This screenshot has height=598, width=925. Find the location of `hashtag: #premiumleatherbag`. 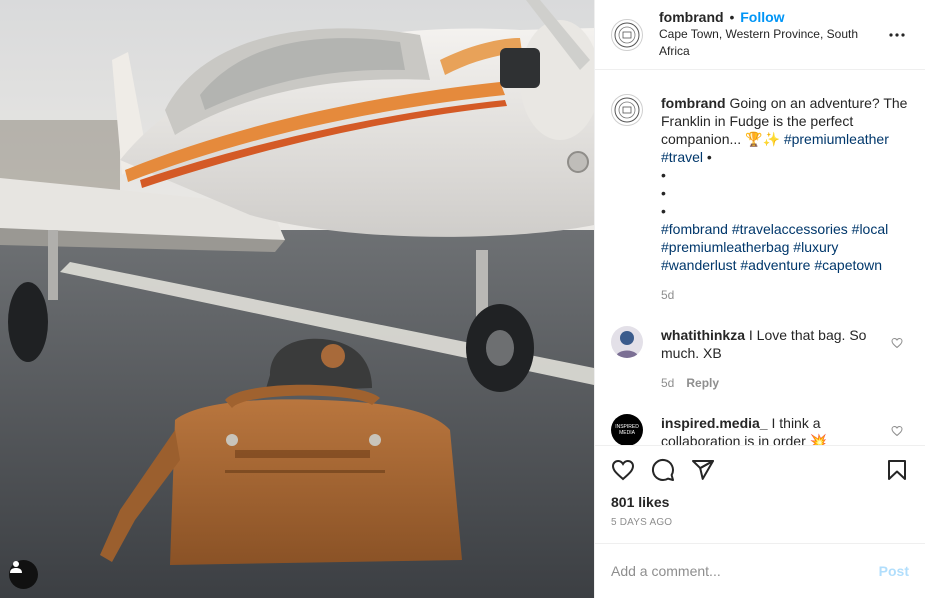

hashtag: #premiumleatherbag is located at coordinates (725, 247).